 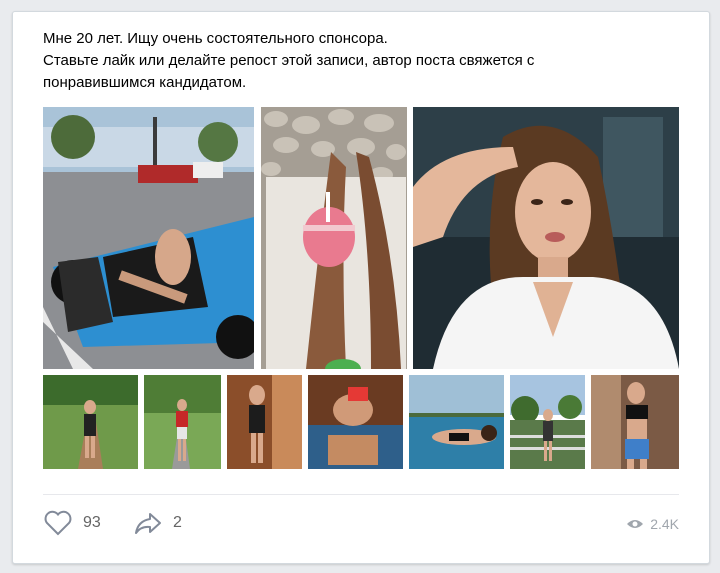 I want to click on photo-car, so click(x=148, y=238).